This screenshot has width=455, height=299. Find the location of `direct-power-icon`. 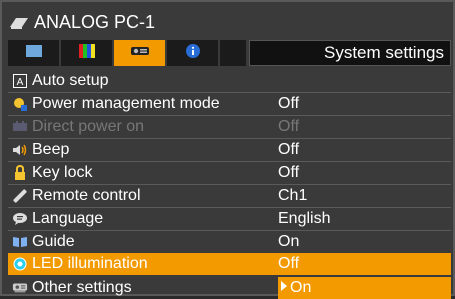

direct-power-icon is located at coordinates (20, 127).